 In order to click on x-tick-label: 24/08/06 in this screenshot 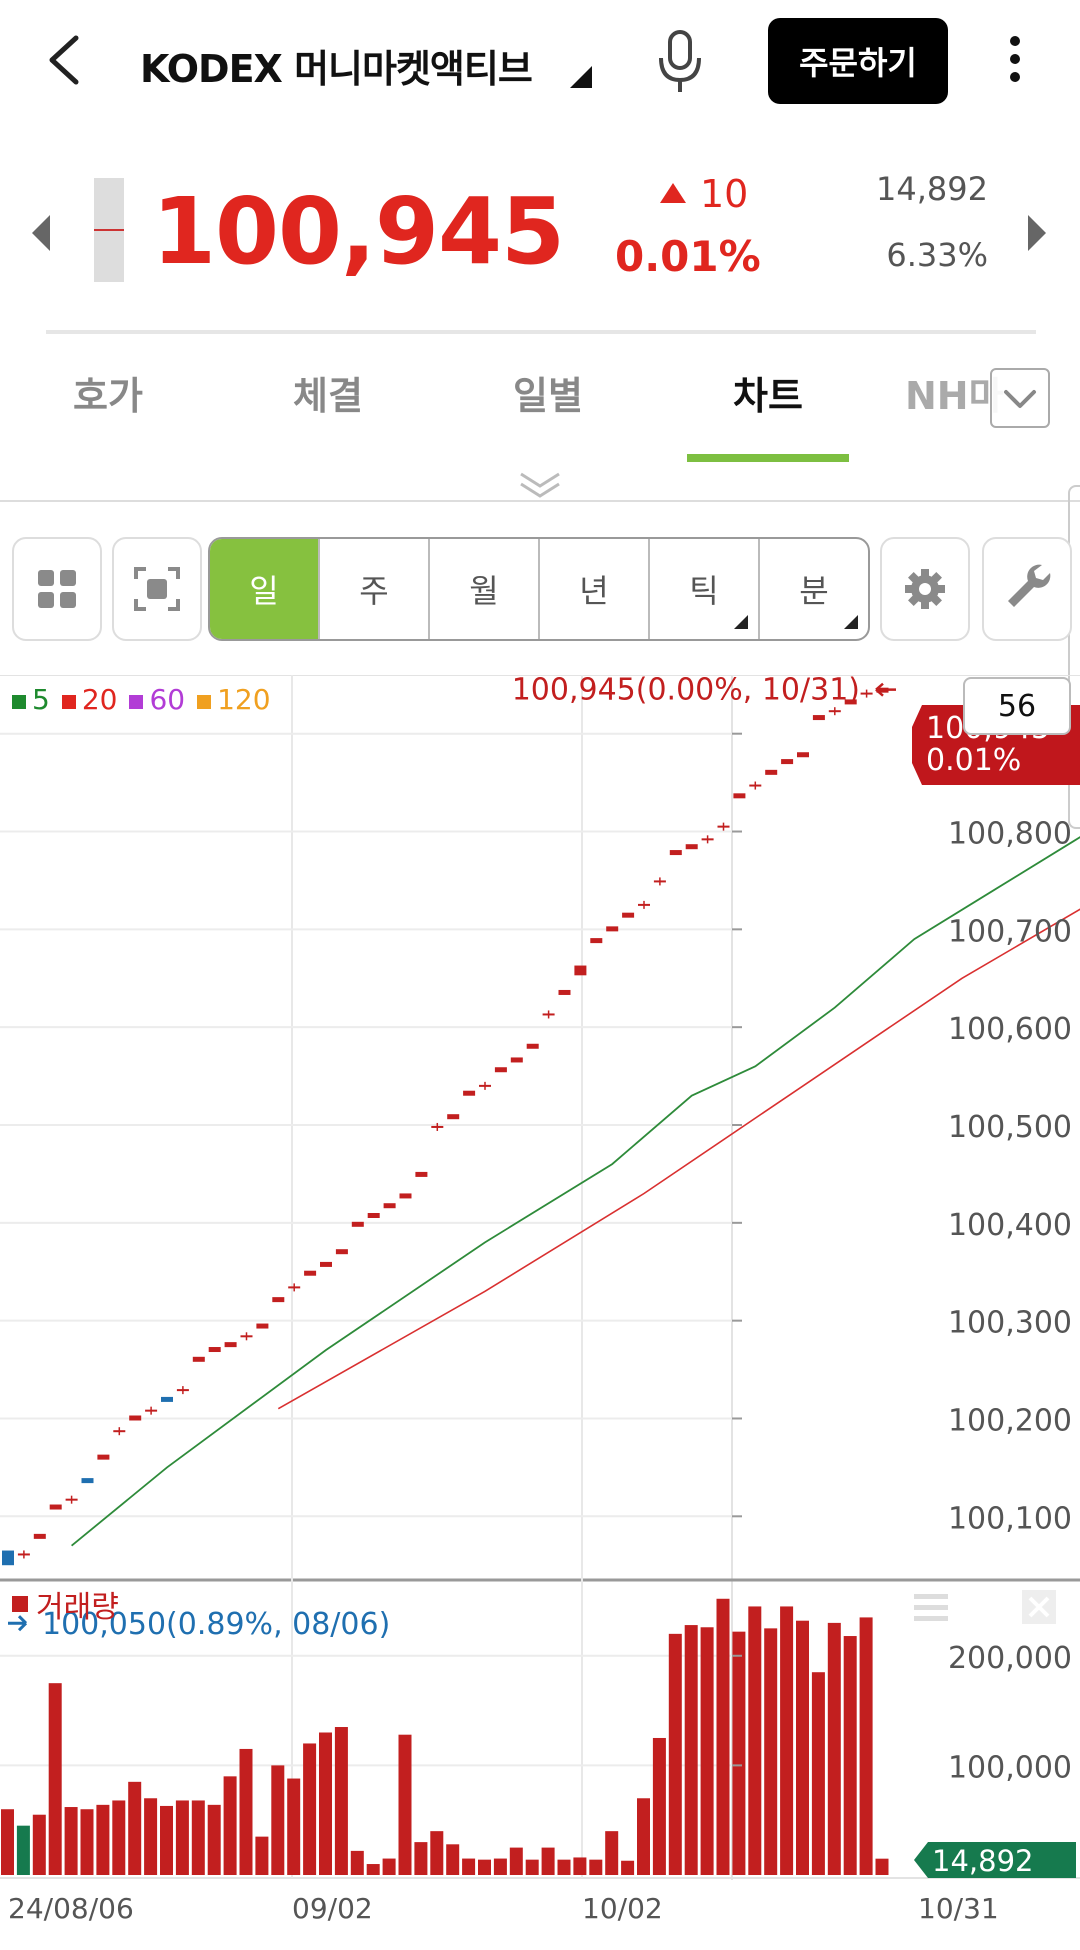, I will do `click(71, 1908)`.